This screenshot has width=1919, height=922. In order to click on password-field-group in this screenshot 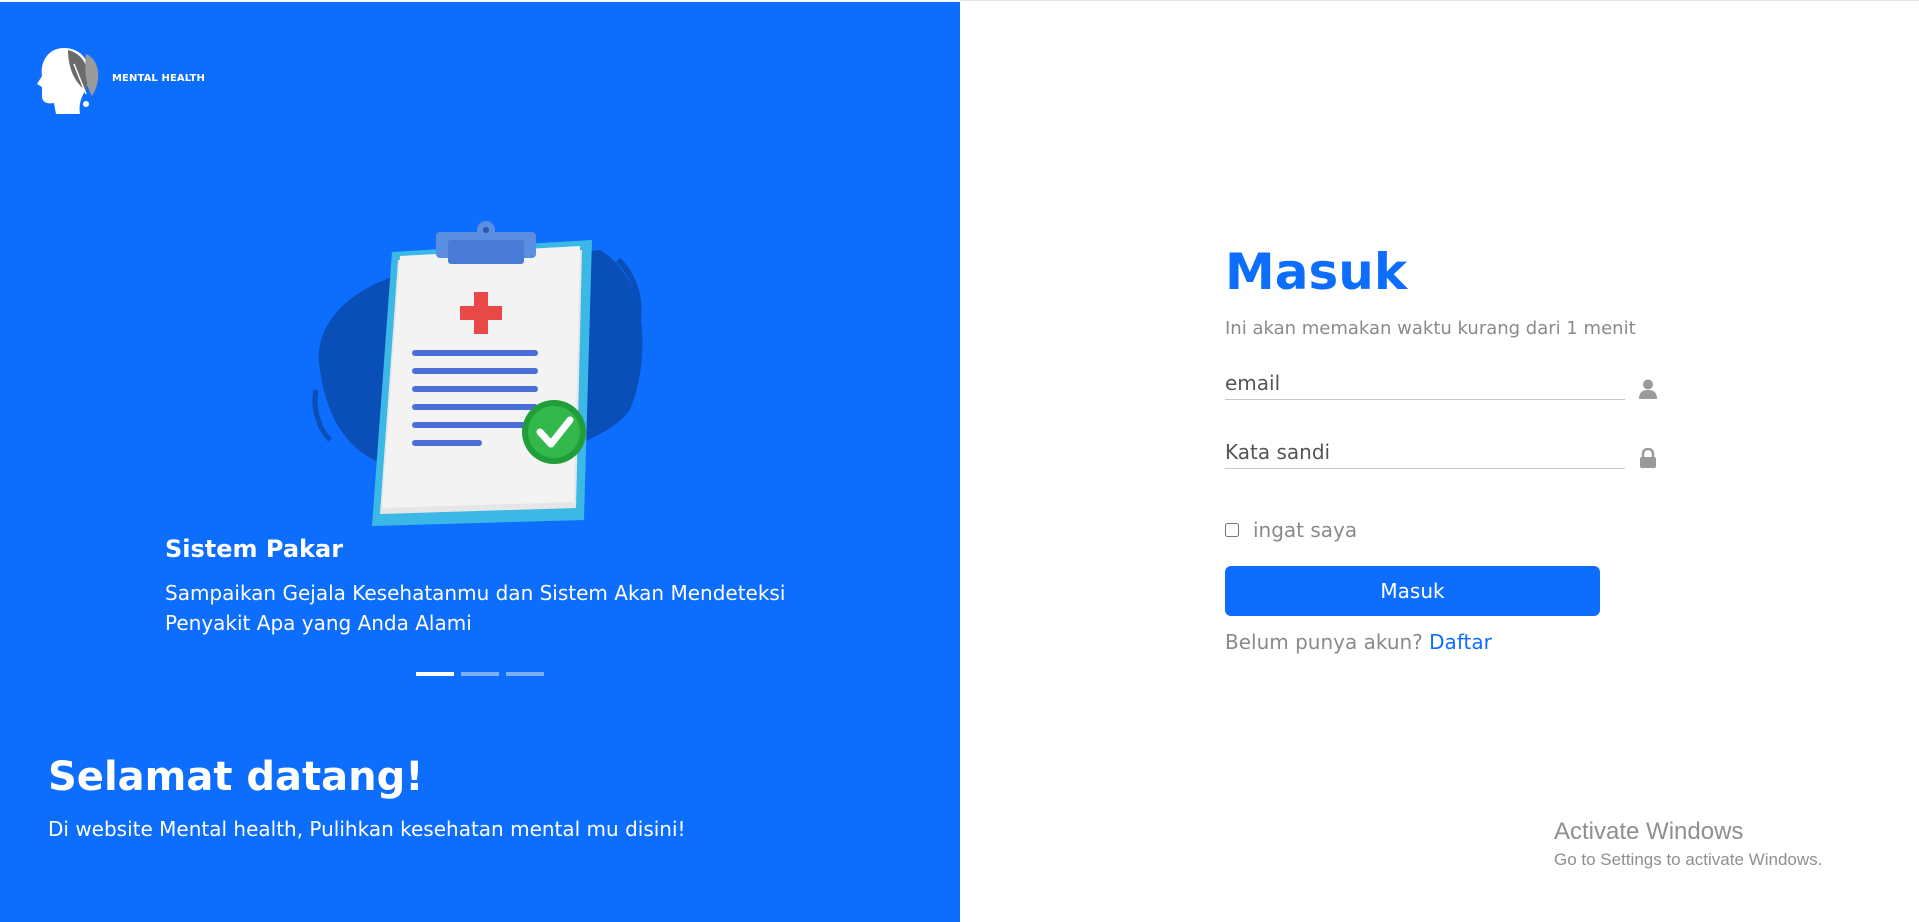, I will do `click(1445, 454)`.